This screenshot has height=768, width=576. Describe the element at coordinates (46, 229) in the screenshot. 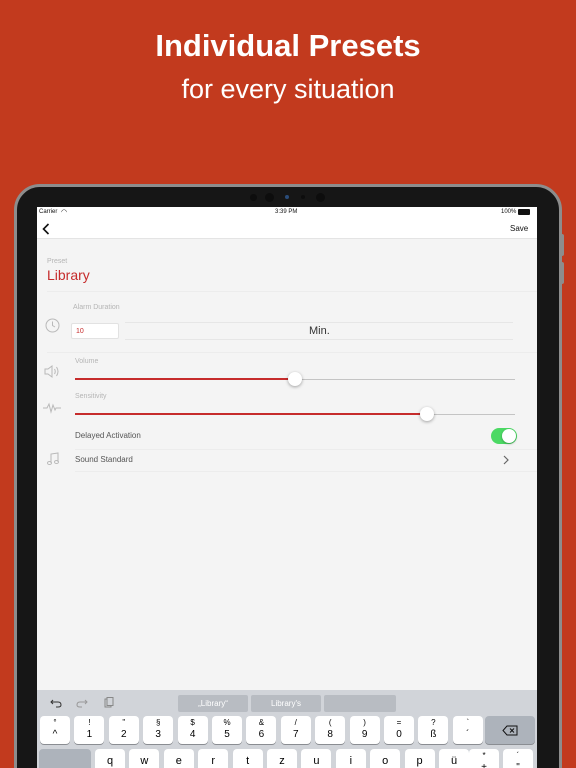

I see `back-chevron-icon` at that location.